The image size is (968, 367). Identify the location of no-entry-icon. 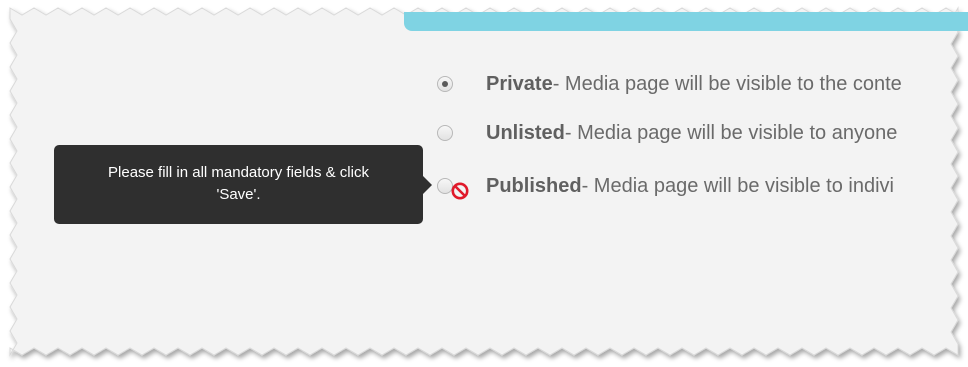
(460, 191).